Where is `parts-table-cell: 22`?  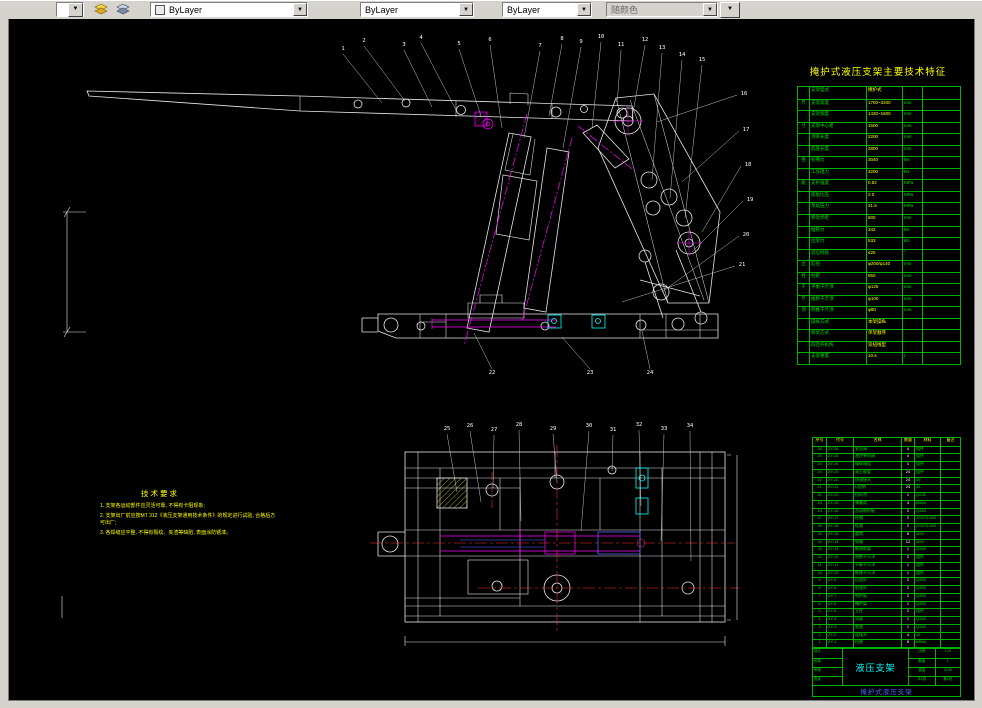
parts-table-cell: 22 is located at coordinates (819, 480).